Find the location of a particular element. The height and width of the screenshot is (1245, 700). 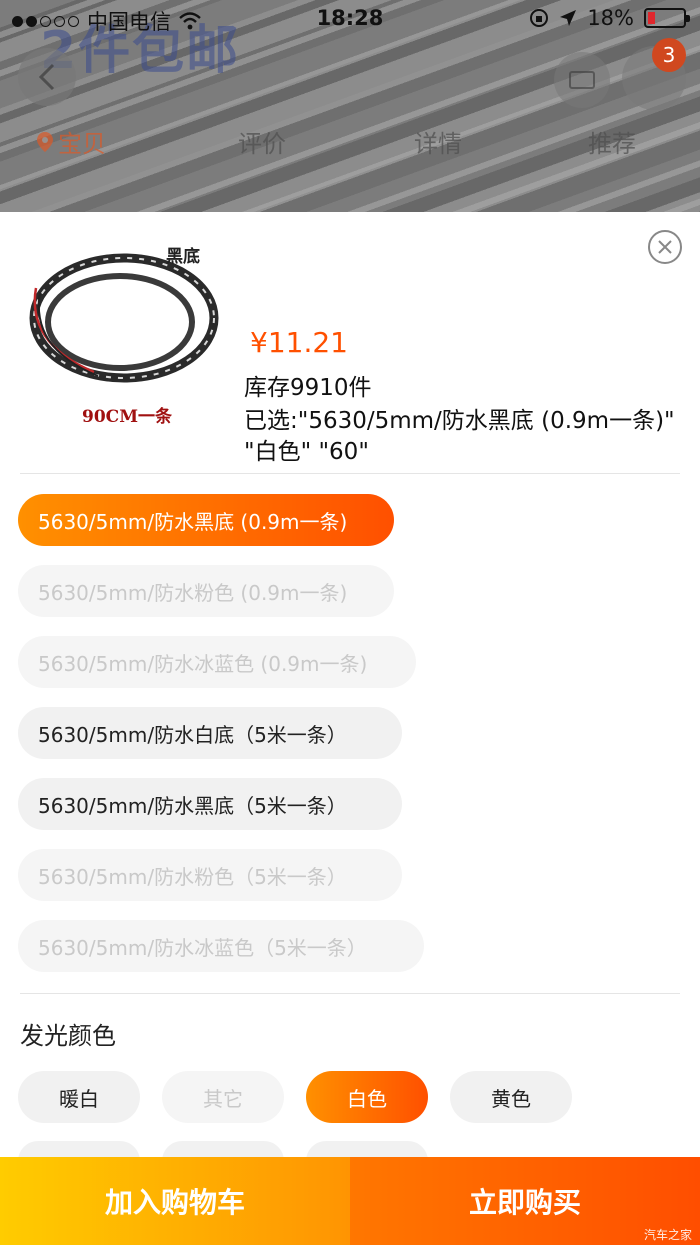

spec-option-disabled: 5630/5mm/防水冰蓝色（5米一条） is located at coordinates (221, 946).